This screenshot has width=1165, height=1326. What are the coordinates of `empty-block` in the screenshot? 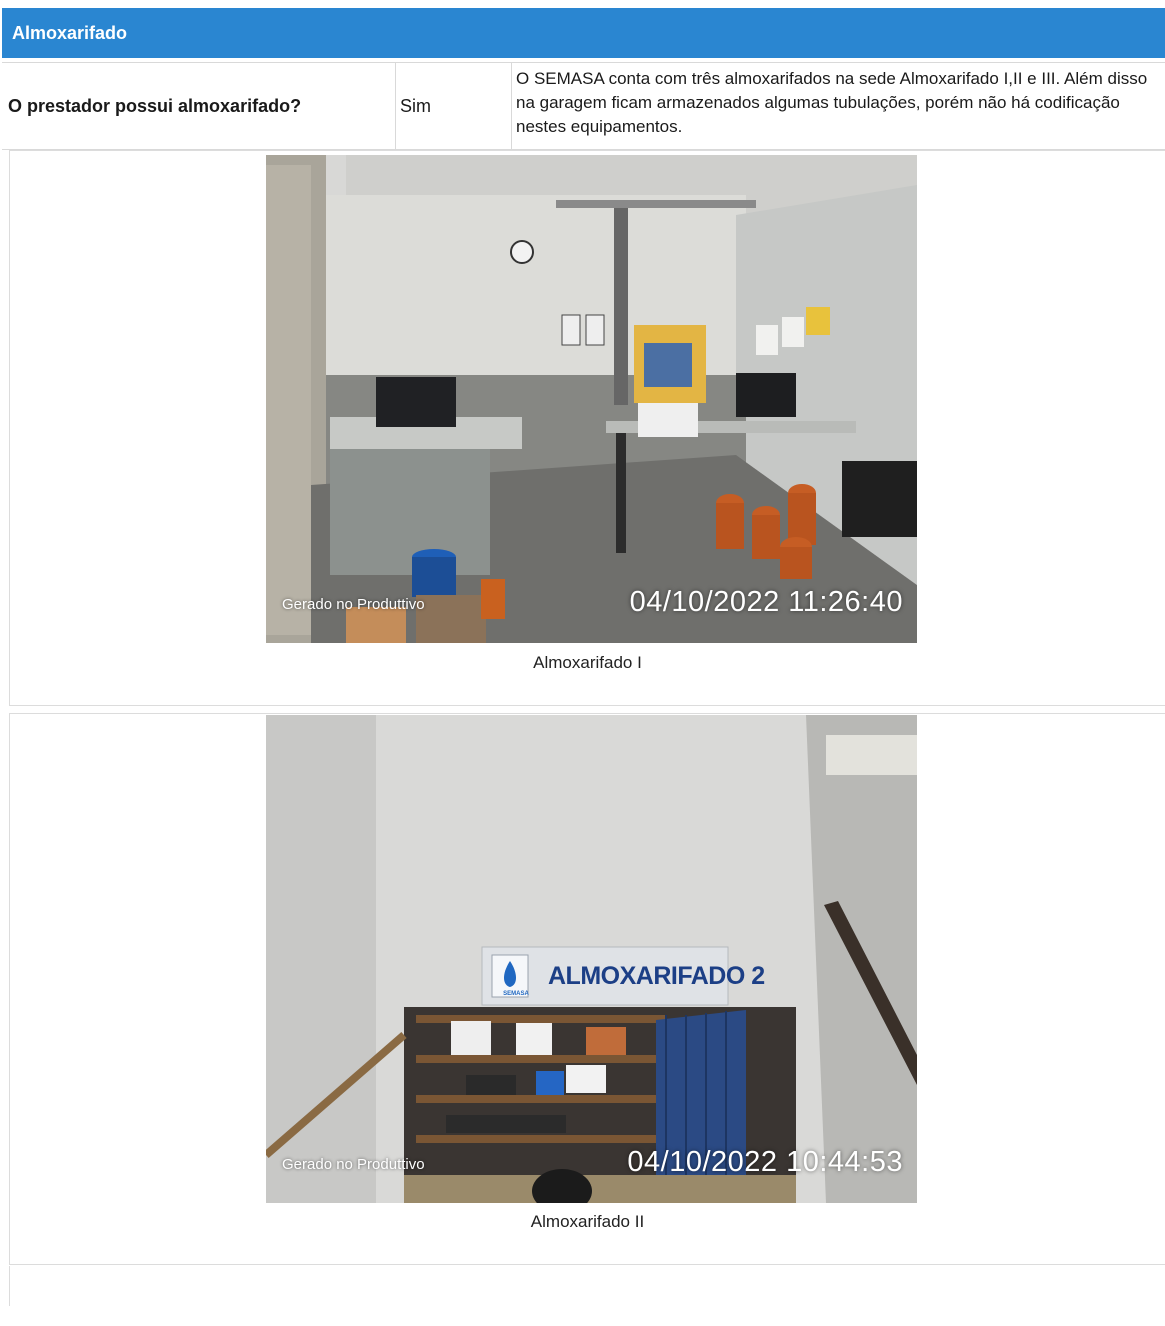 It's located at (587, 1286).